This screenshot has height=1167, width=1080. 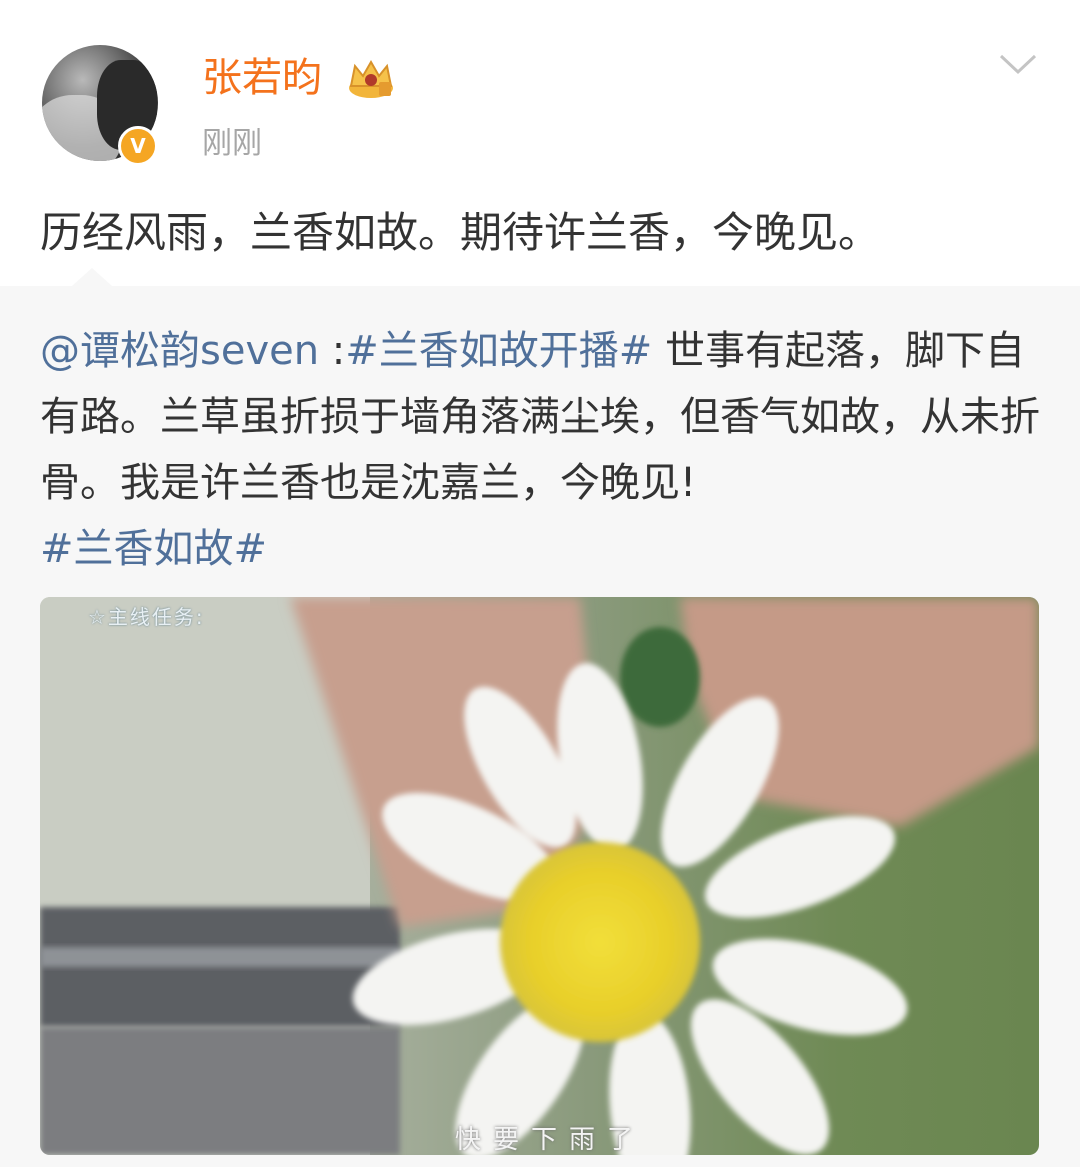 I want to click on post-timestamp: 刚刚, so click(x=232, y=143).